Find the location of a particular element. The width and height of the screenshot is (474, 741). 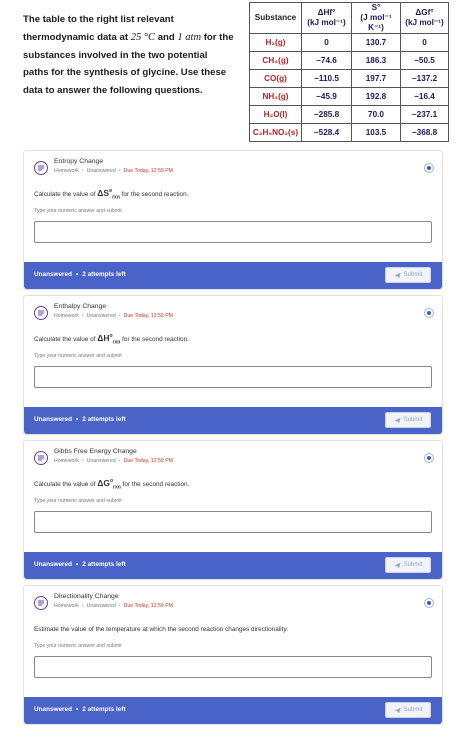

substance-cell: H₂(g) is located at coordinates (275, 42).